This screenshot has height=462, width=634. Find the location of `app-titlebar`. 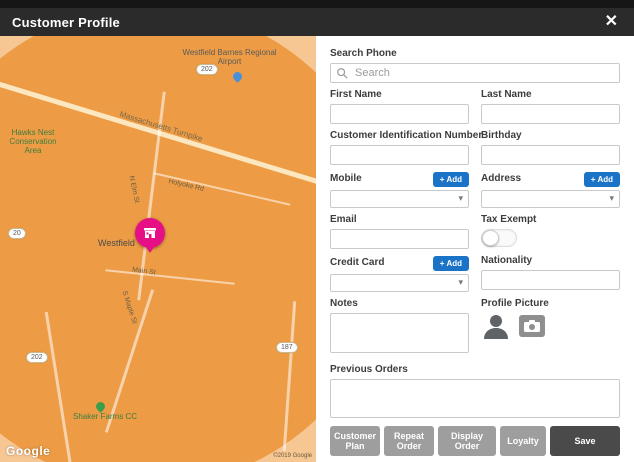

app-titlebar is located at coordinates (317, 4).